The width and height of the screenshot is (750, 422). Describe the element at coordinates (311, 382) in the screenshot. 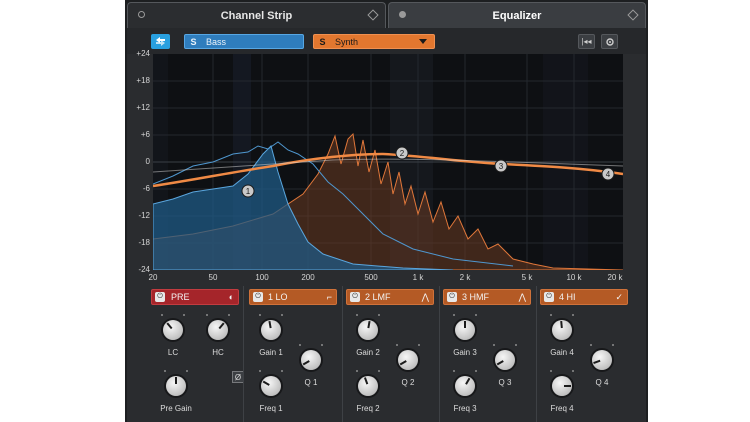

I see `q-label: Q 1` at that location.